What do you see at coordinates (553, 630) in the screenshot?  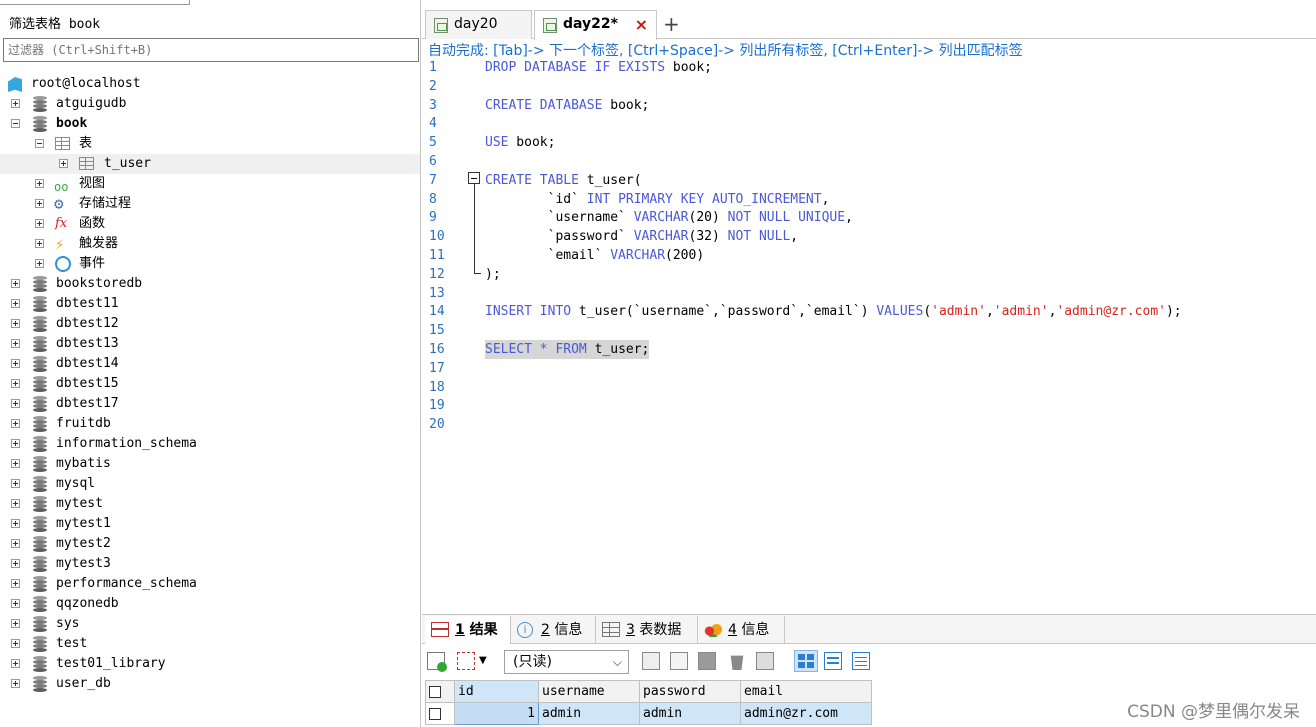 I see `tab-messages: i 2 信息` at bounding box center [553, 630].